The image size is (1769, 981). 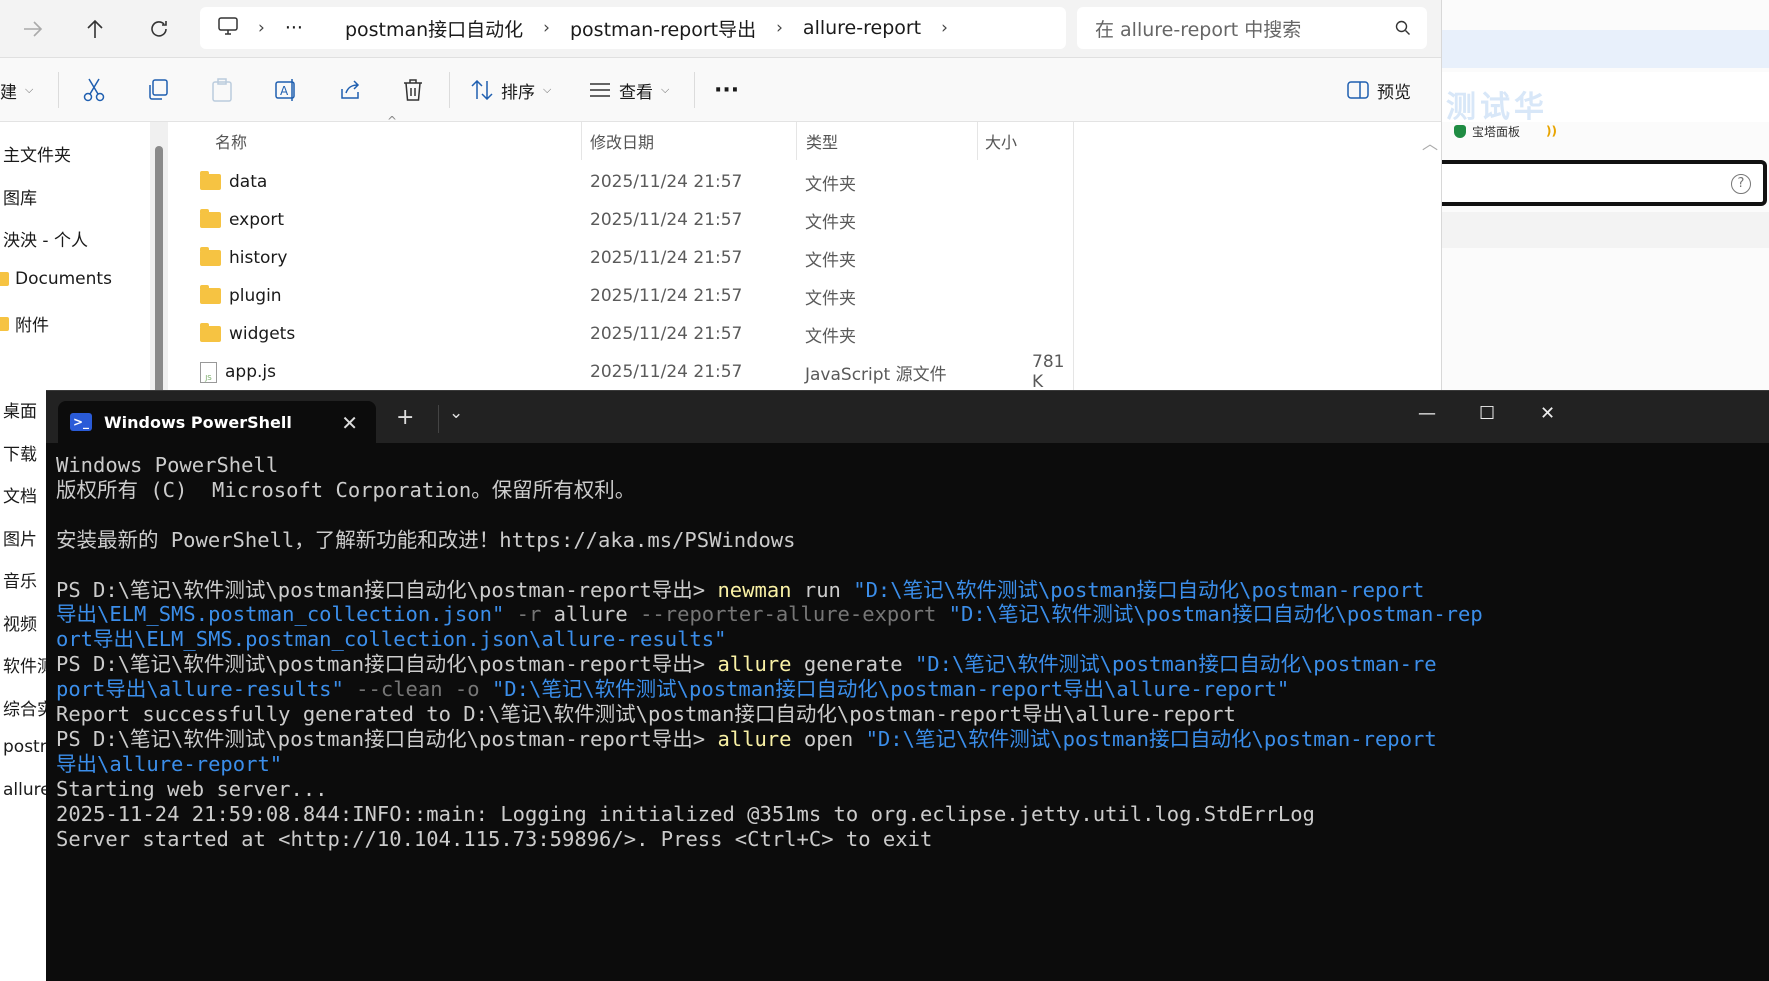 What do you see at coordinates (666, 220) in the screenshot?
I see `file-date: 2025/11/24 21:57` at bounding box center [666, 220].